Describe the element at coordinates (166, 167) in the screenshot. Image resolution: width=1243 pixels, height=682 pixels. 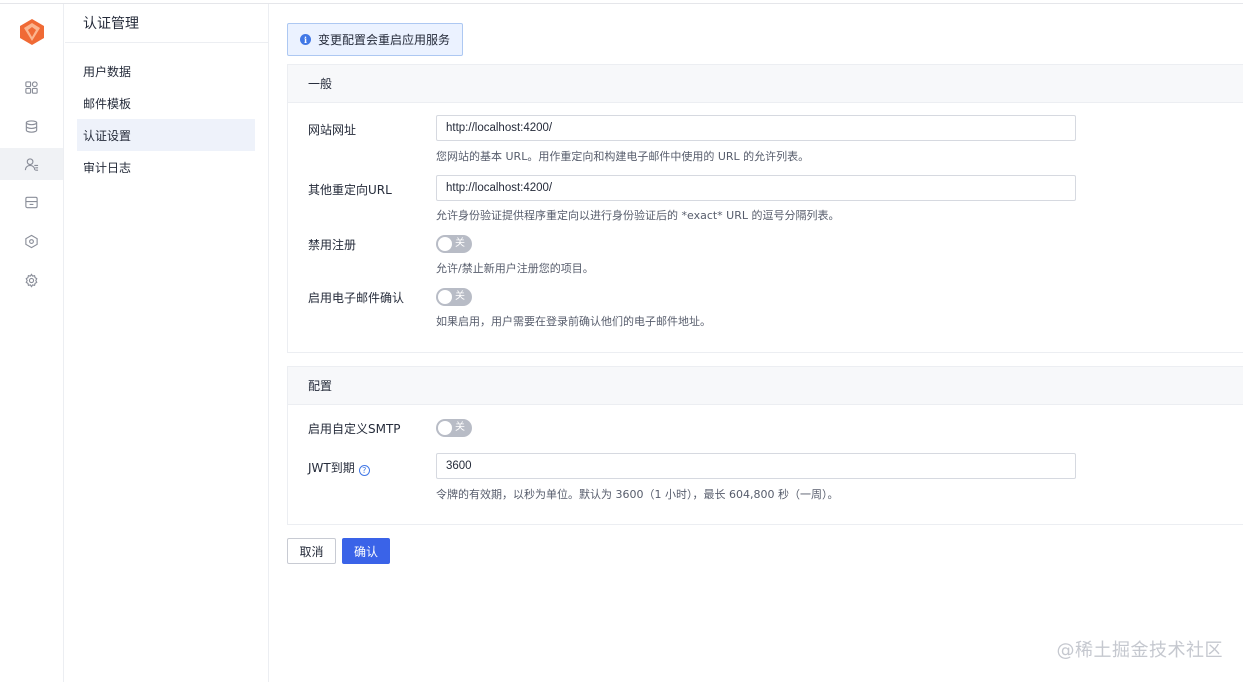
I see `nav-item-audit-logs: 审计日志` at that location.